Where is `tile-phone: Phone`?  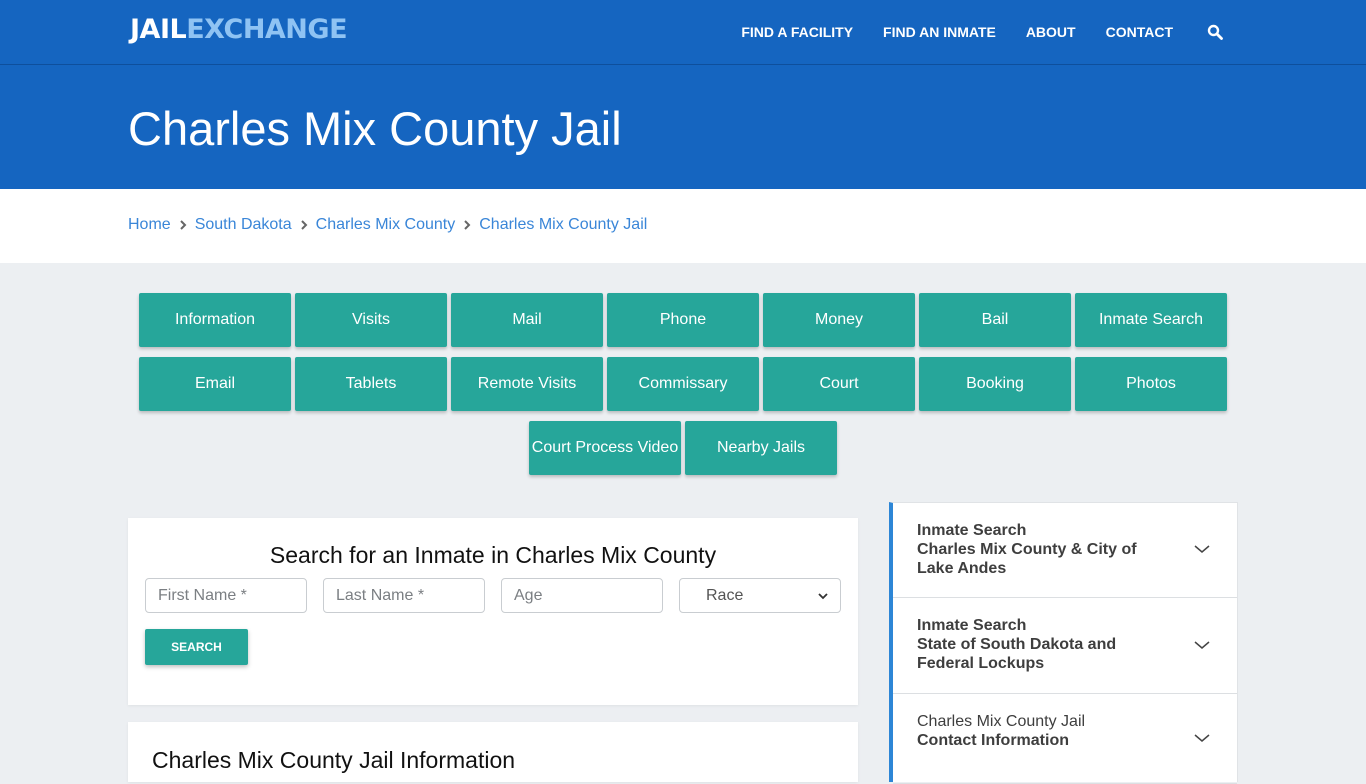
tile-phone: Phone is located at coordinates (683, 320).